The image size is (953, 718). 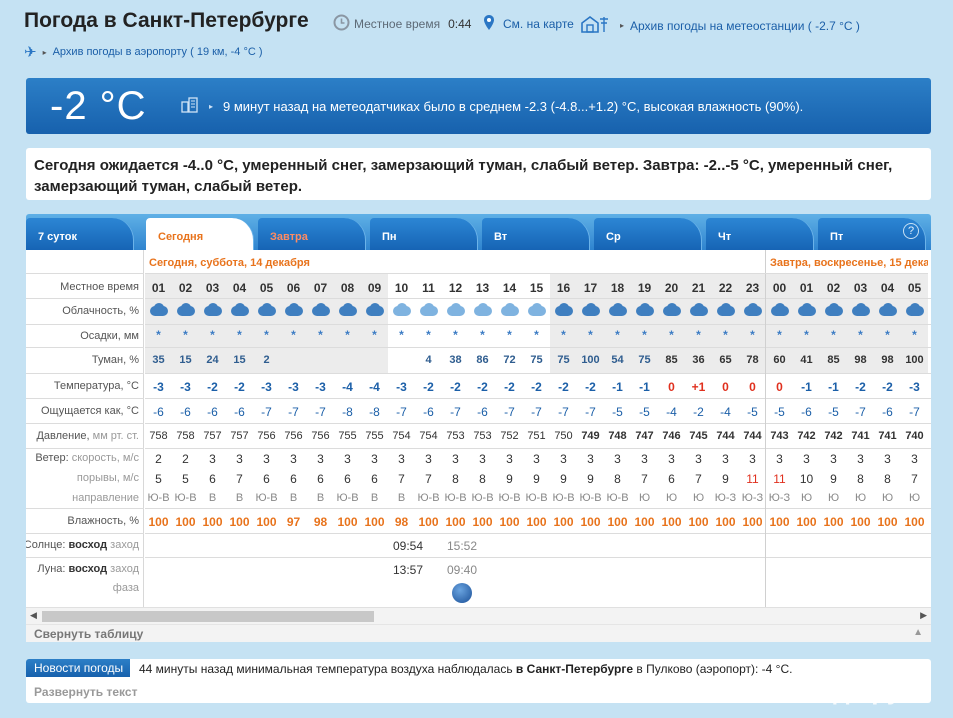 I want to click on collapse-label: Свернуть таблицу, so click(x=88, y=634).